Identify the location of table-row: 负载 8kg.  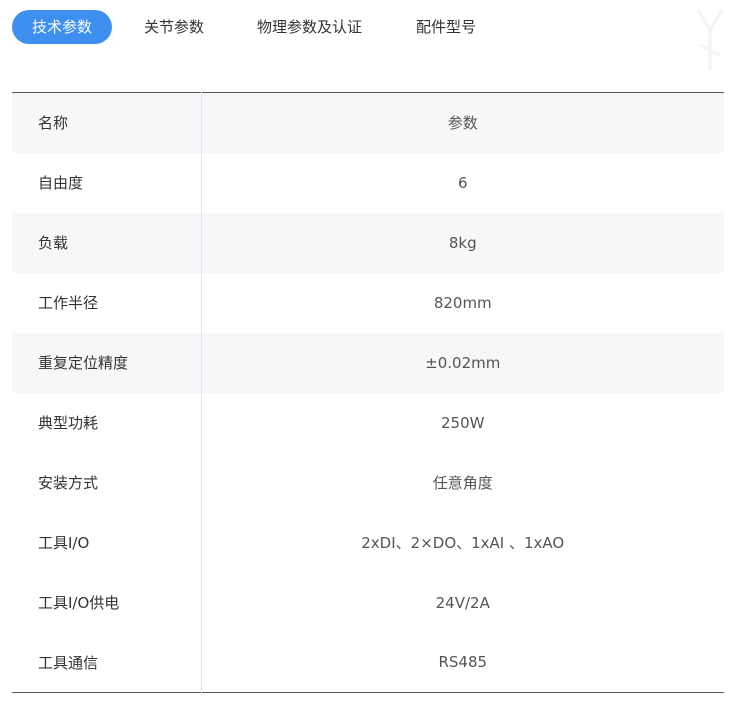
(368, 242).